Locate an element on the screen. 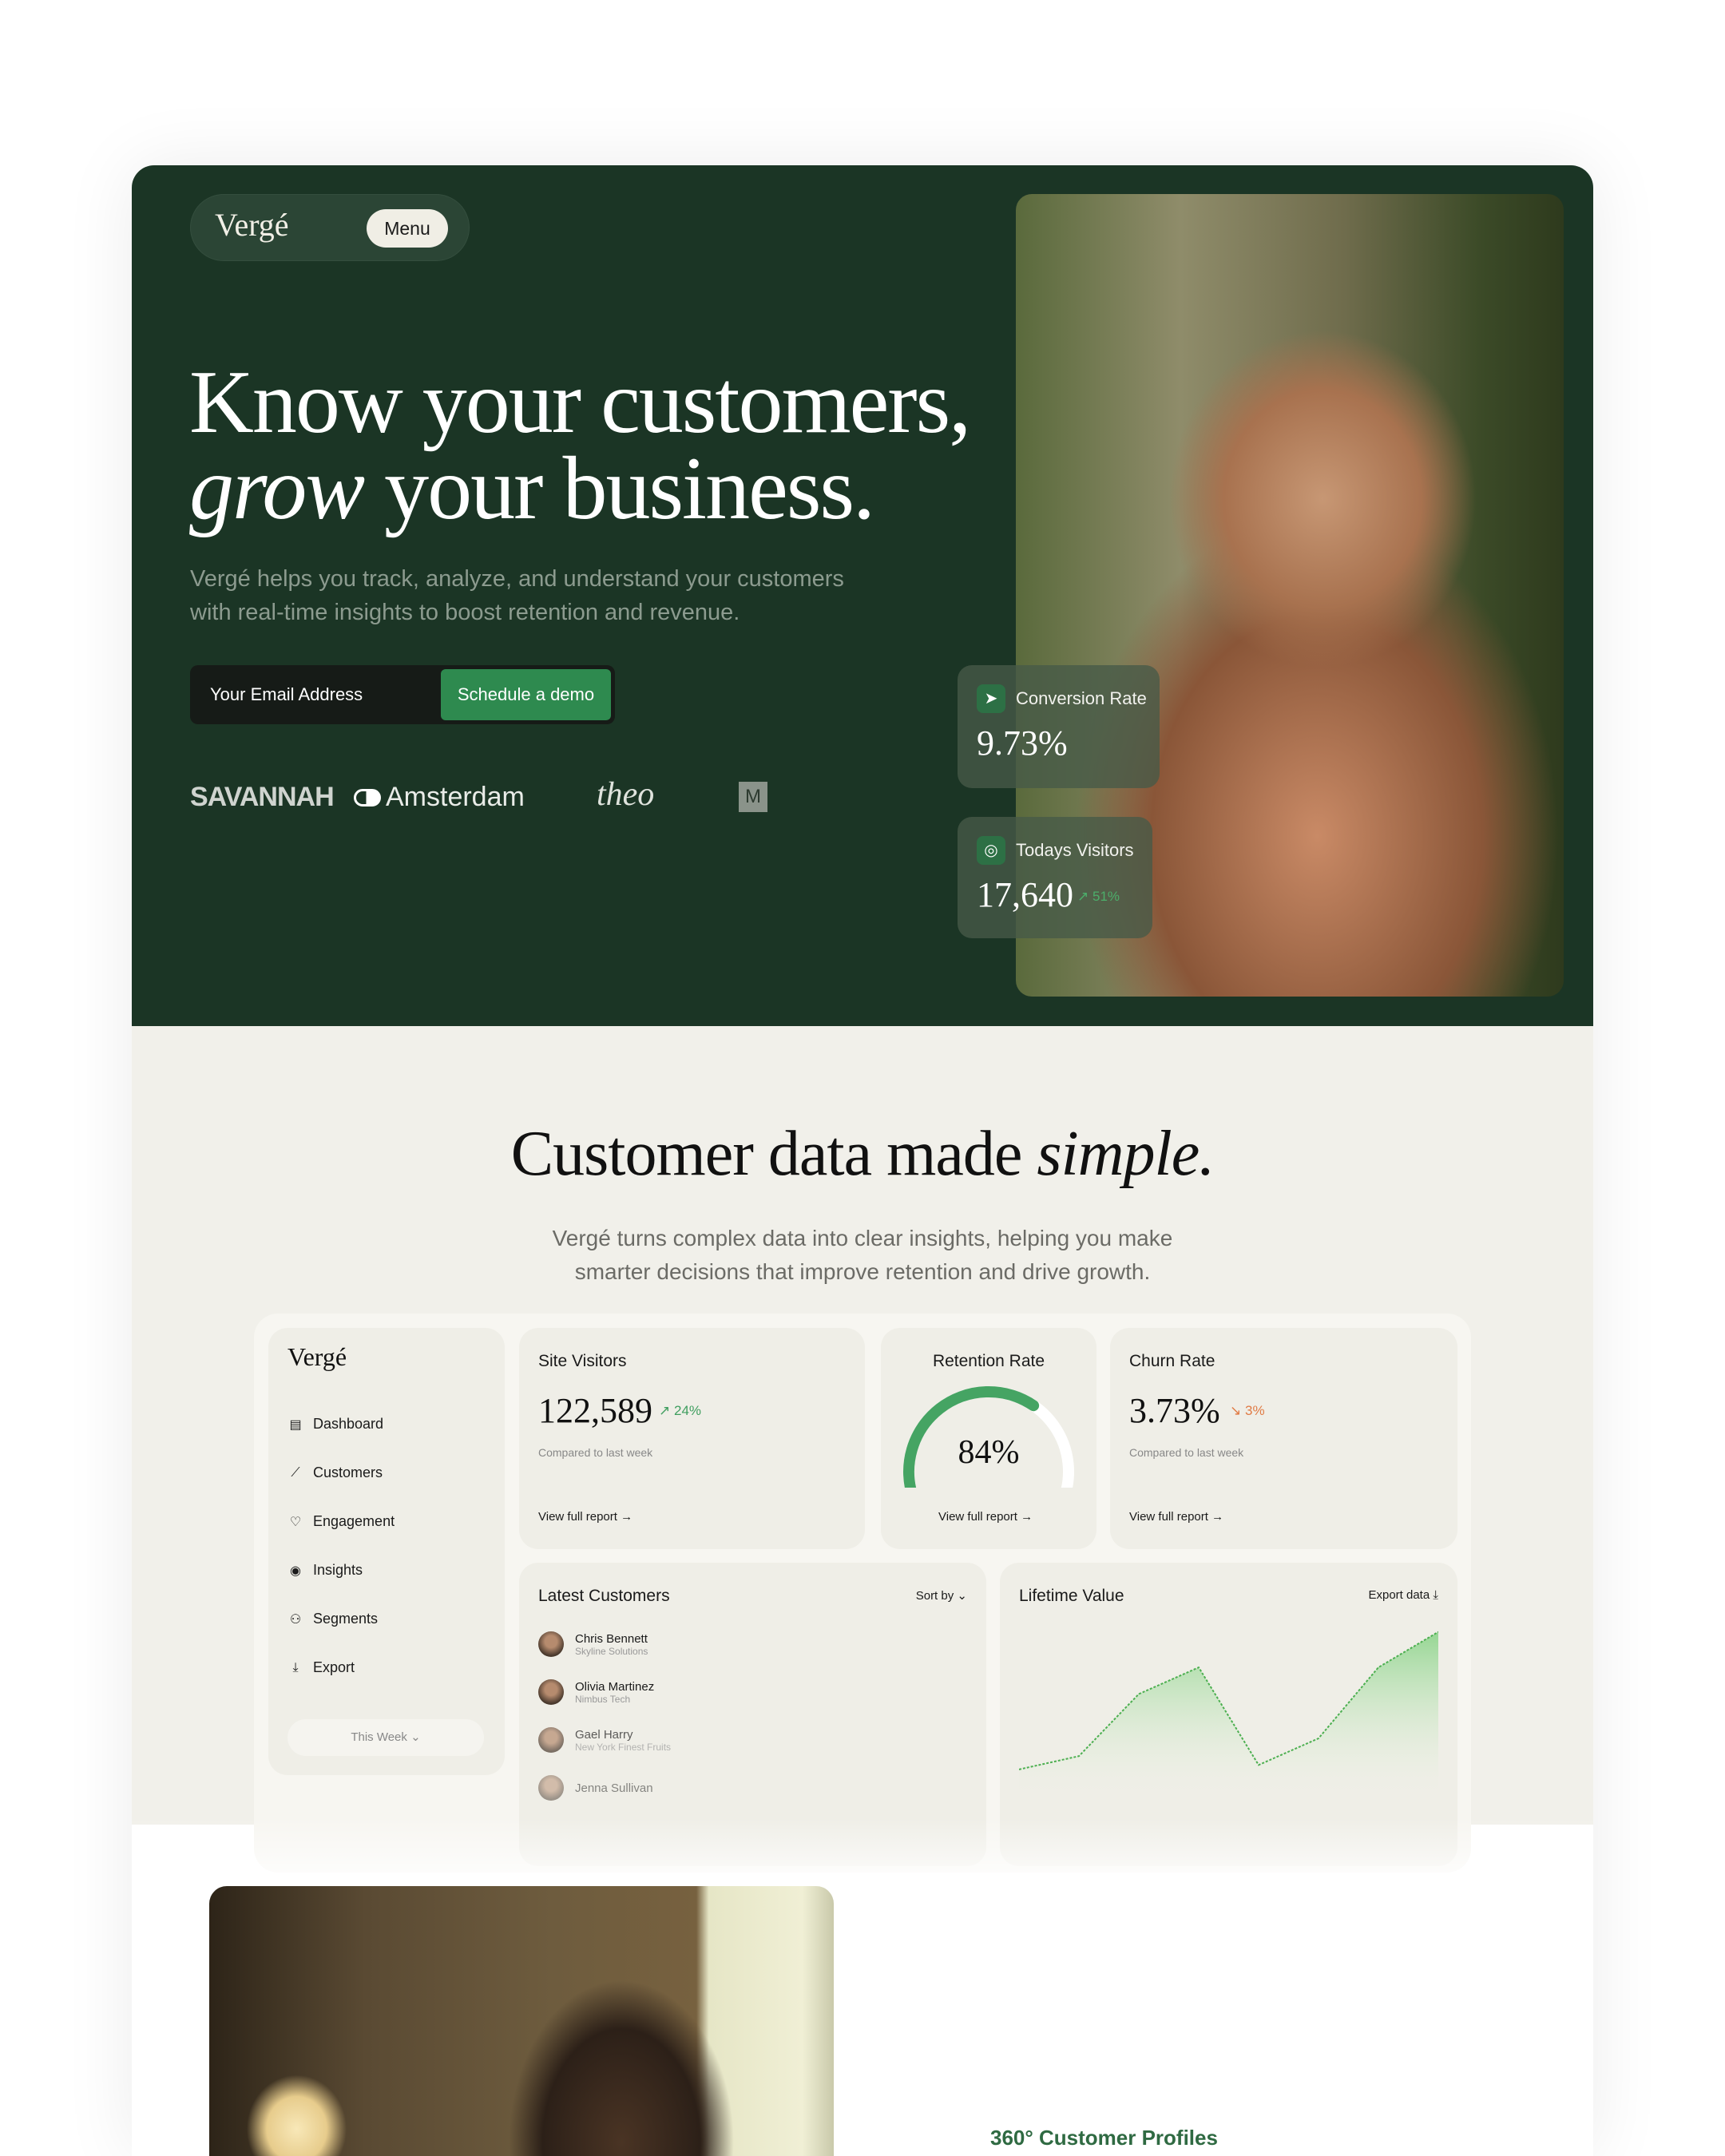 Image resolution: width=1725 pixels, height=2156 pixels. feature-photo is located at coordinates (522, 2021).